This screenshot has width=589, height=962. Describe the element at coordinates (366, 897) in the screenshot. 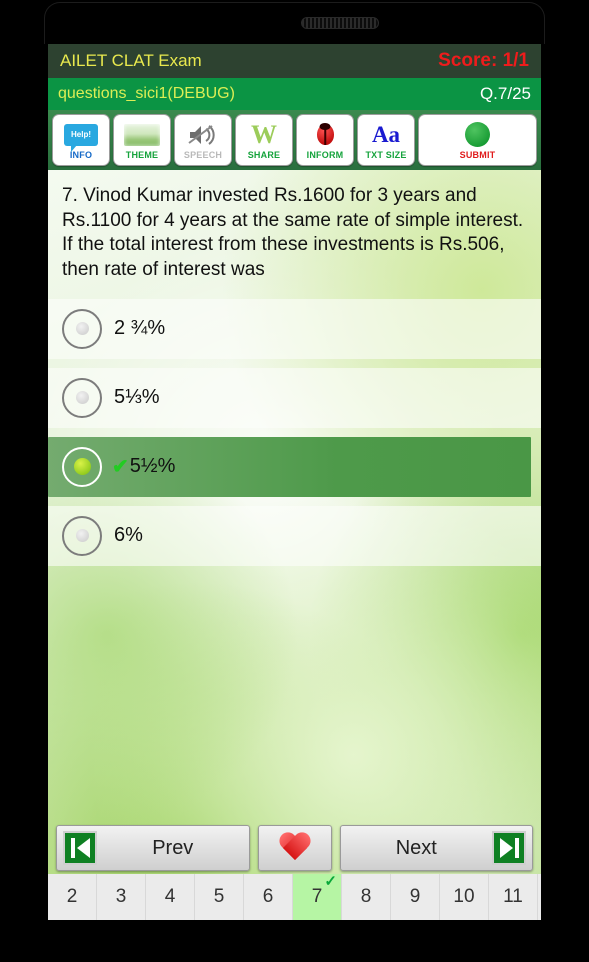

I see `page-cell-8: 8` at that location.